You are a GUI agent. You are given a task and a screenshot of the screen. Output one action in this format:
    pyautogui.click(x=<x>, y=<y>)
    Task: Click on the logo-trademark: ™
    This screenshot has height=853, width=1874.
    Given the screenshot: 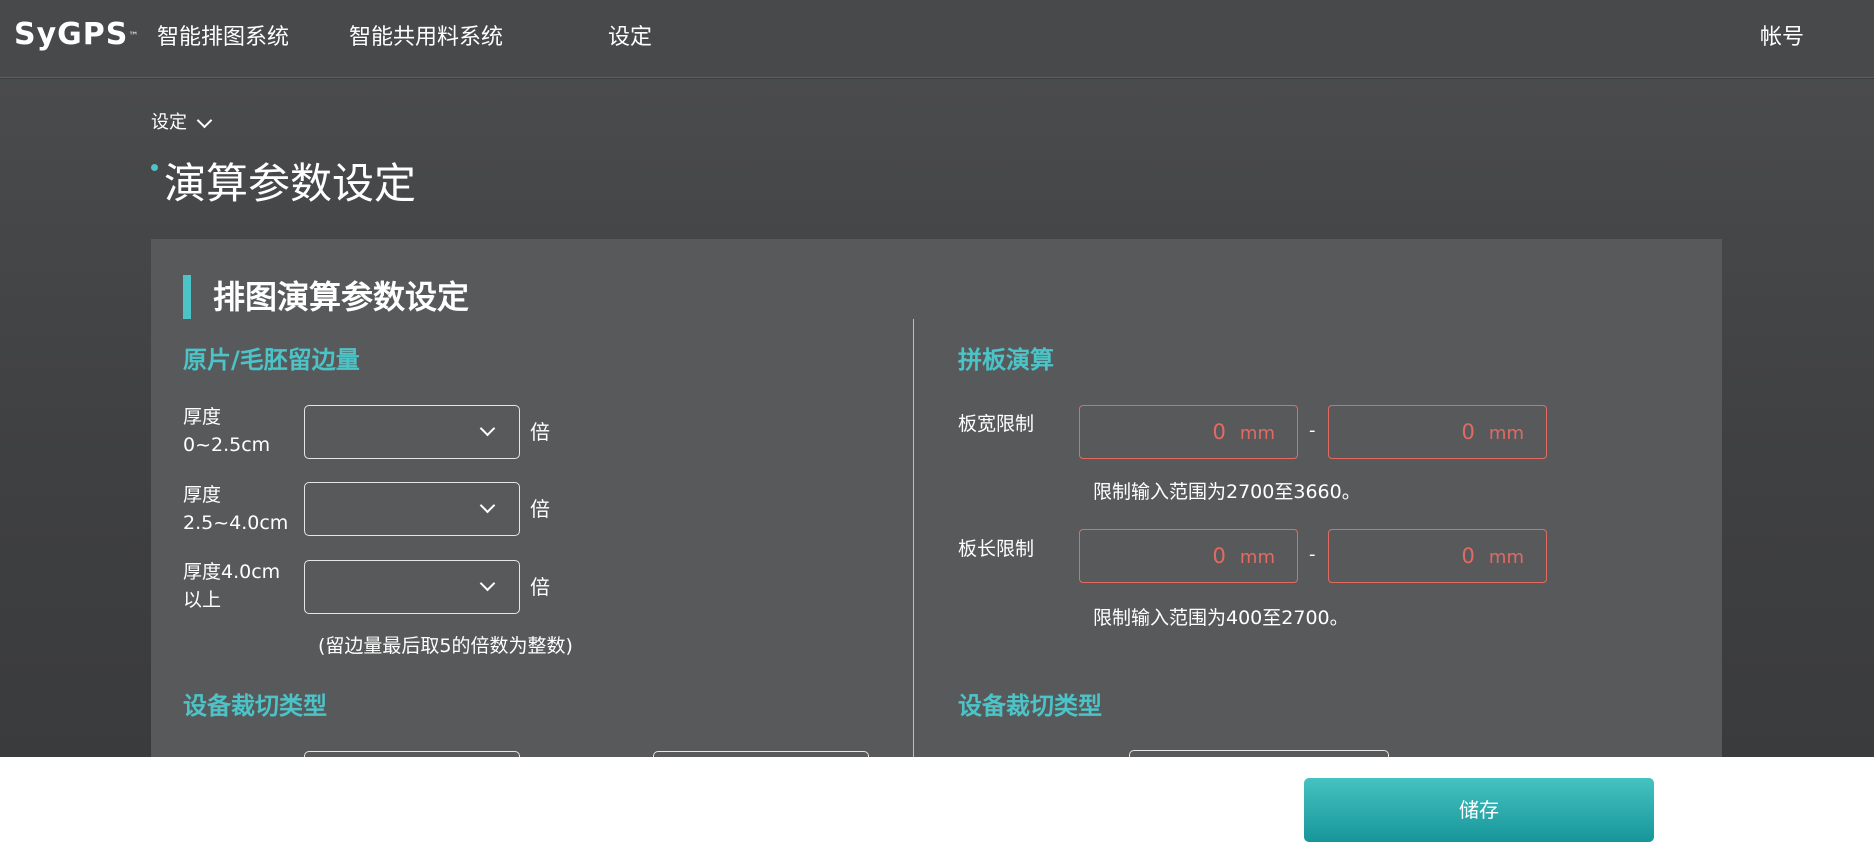 What is the action you would take?
    pyautogui.click(x=134, y=36)
    